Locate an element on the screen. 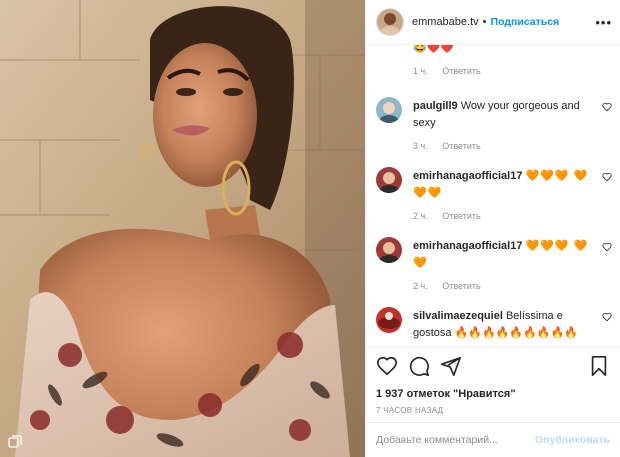 Image resolution: width=620 pixels, height=457 pixels. author-avatar is located at coordinates (390, 22).